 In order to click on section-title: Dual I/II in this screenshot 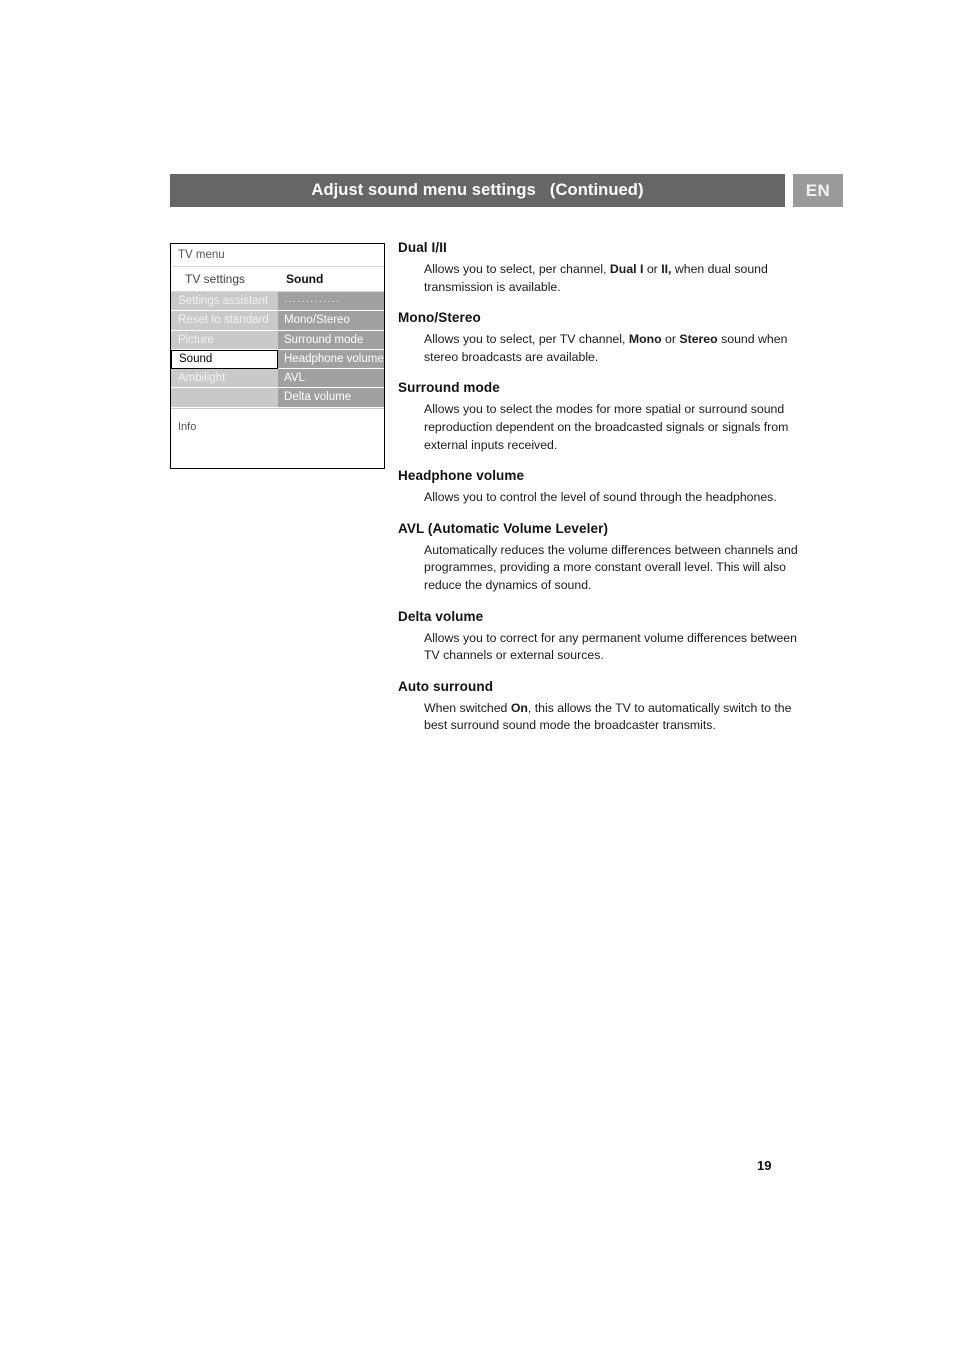, I will do `click(422, 247)`.